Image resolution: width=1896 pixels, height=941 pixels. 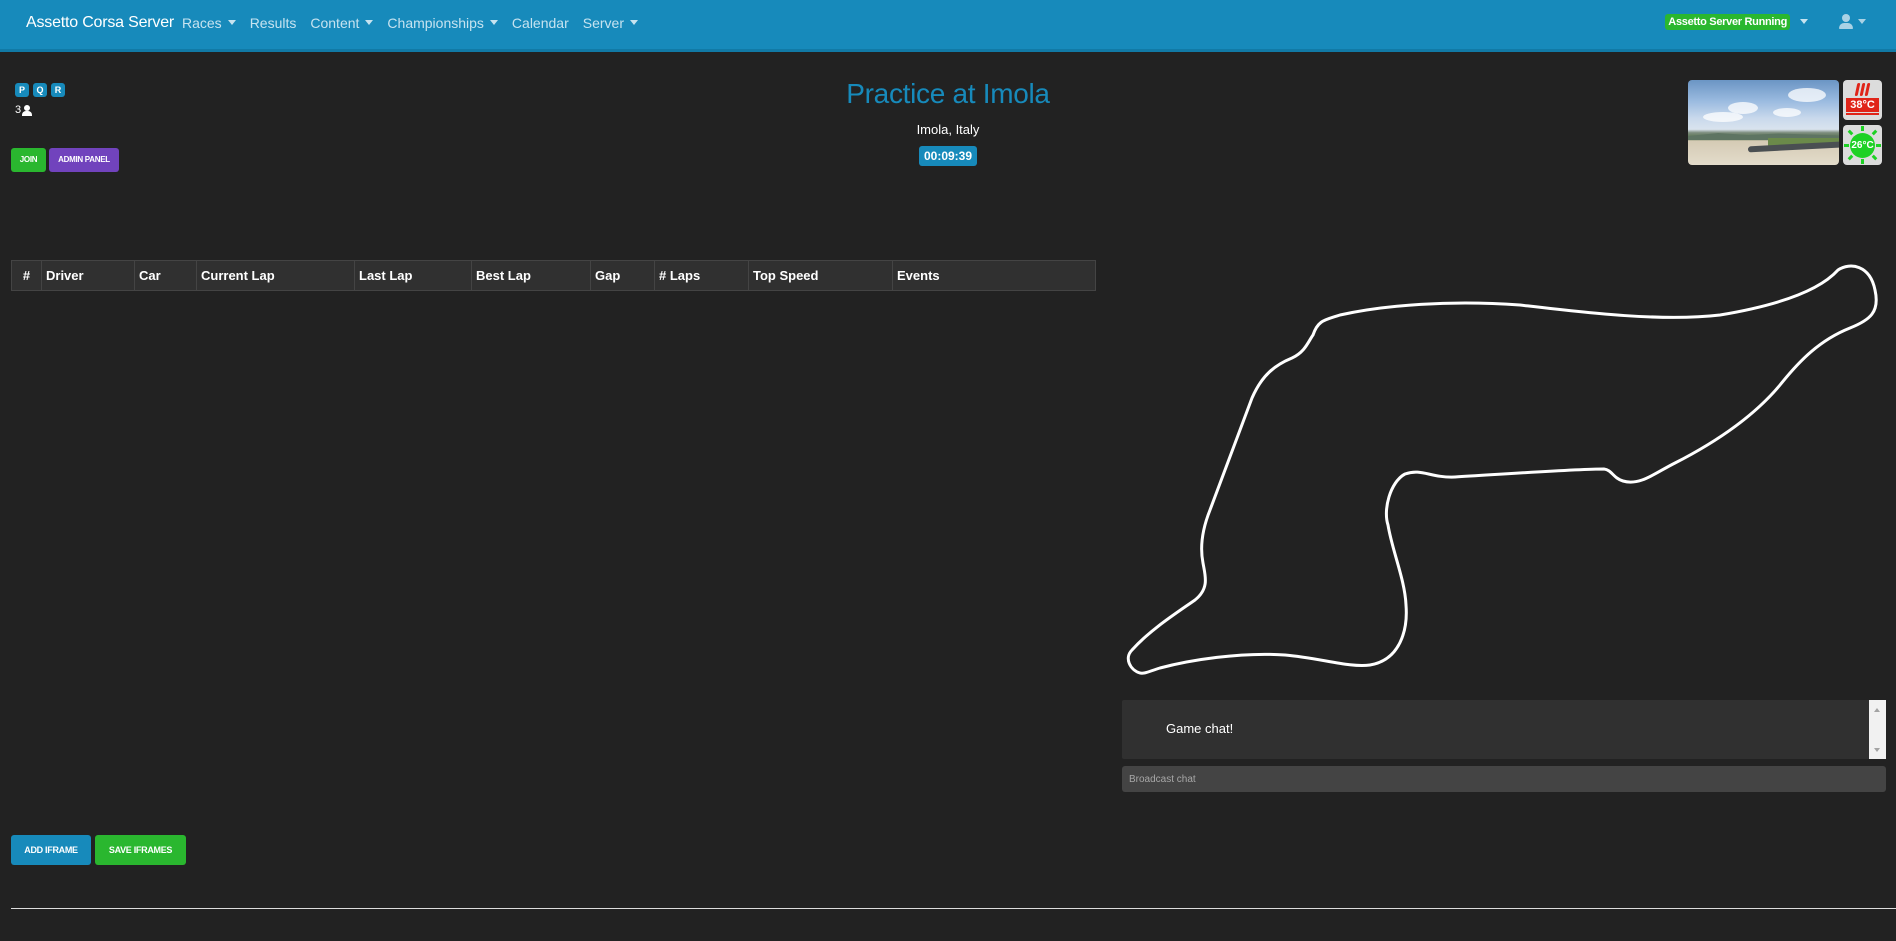 I want to click on nav-right: Assetto Server Running, so click(x=1780, y=22).